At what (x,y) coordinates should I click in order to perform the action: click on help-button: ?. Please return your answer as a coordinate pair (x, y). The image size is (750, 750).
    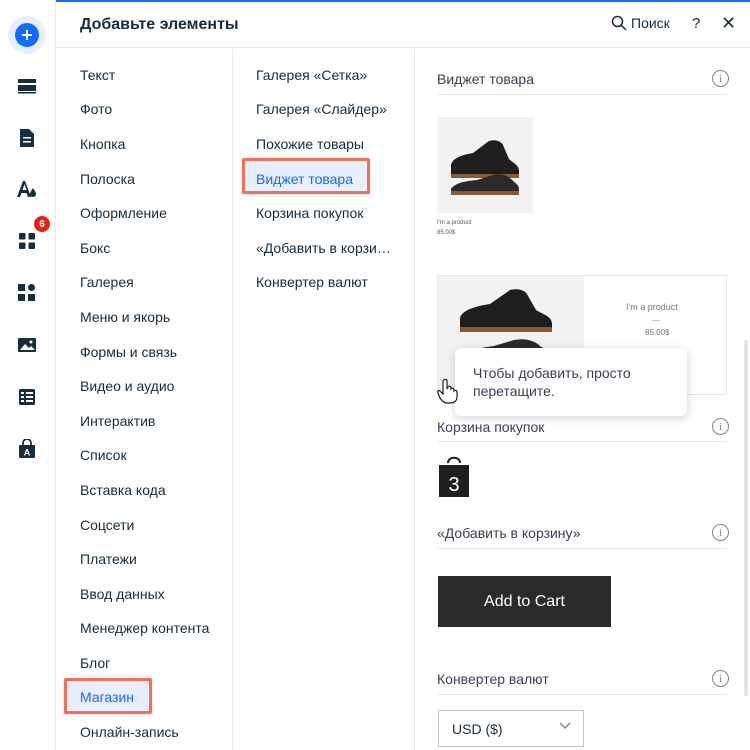
    Looking at the image, I should click on (696, 23).